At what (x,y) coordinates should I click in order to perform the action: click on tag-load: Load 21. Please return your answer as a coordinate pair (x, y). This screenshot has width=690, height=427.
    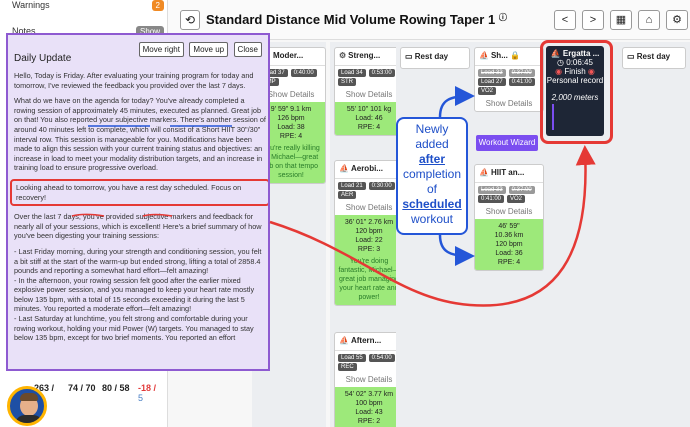
    Looking at the image, I should click on (352, 186).